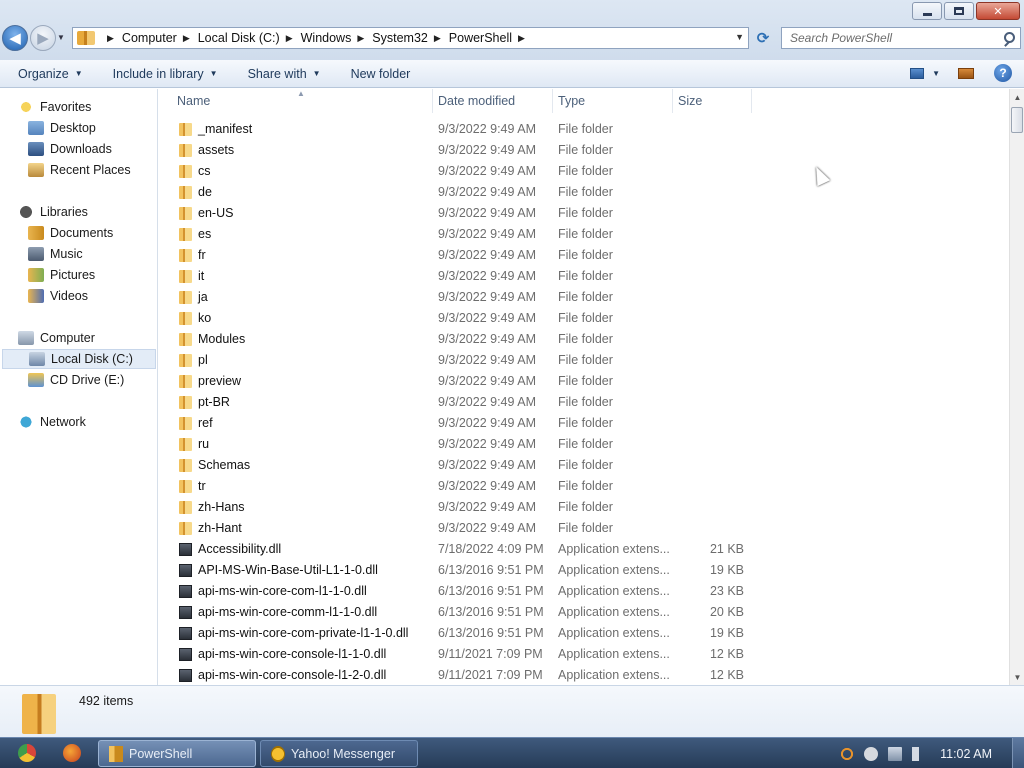 This screenshot has width=1024, height=768. Describe the element at coordinates (381, 74) in the screenshot. I see `new-folder-button: New folder` at that location.